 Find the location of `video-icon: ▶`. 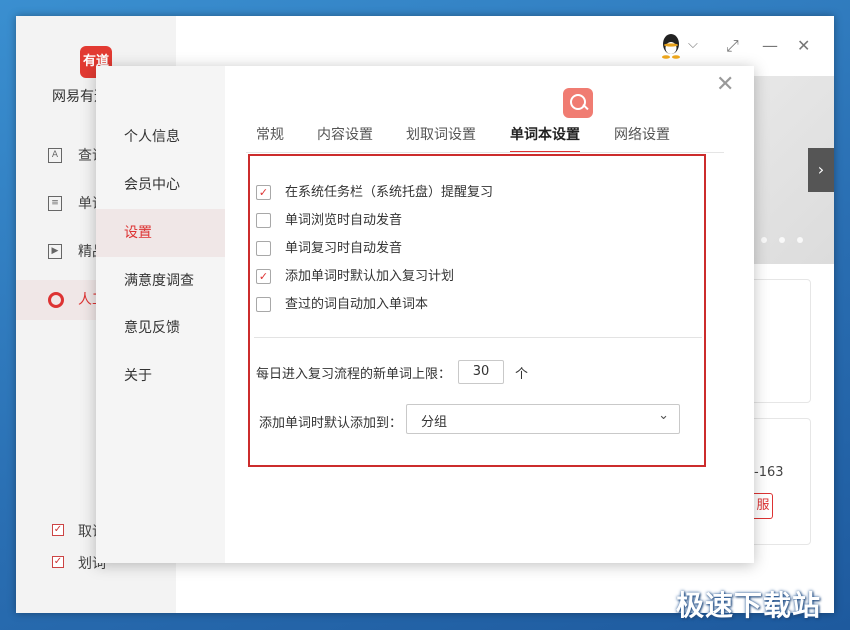

video-icon: ▶ is located at coordinates (55, 251).